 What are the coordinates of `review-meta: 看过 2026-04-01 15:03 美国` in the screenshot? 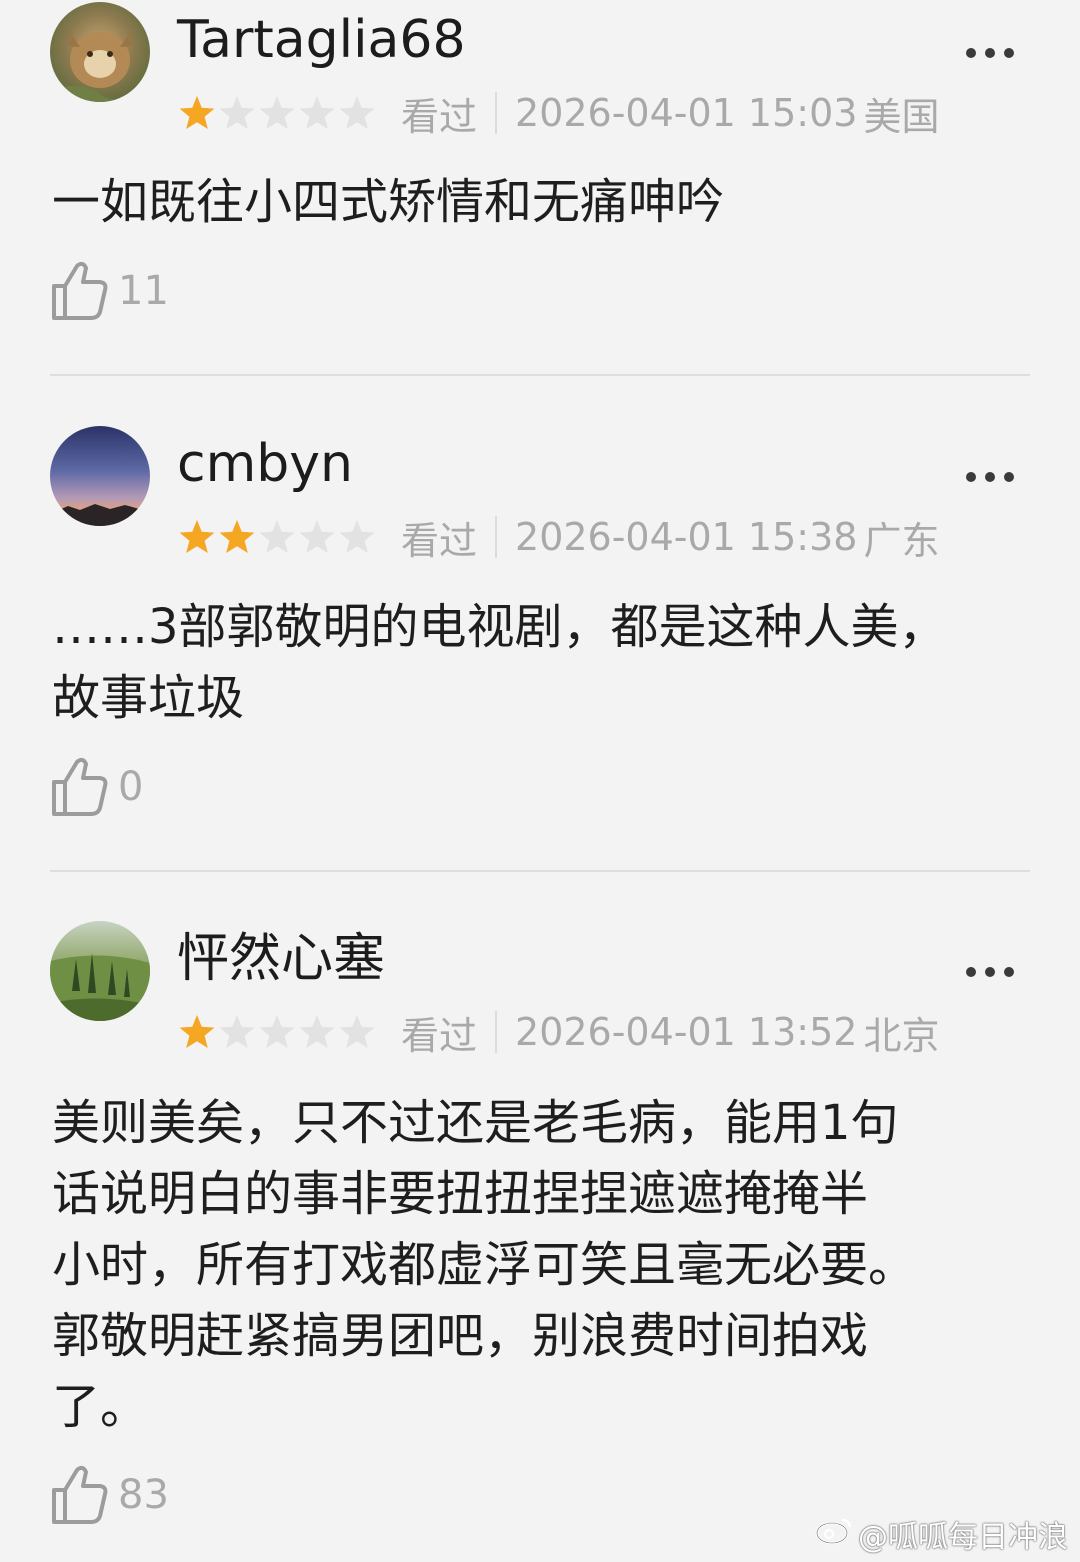 It's located at (558, 113).